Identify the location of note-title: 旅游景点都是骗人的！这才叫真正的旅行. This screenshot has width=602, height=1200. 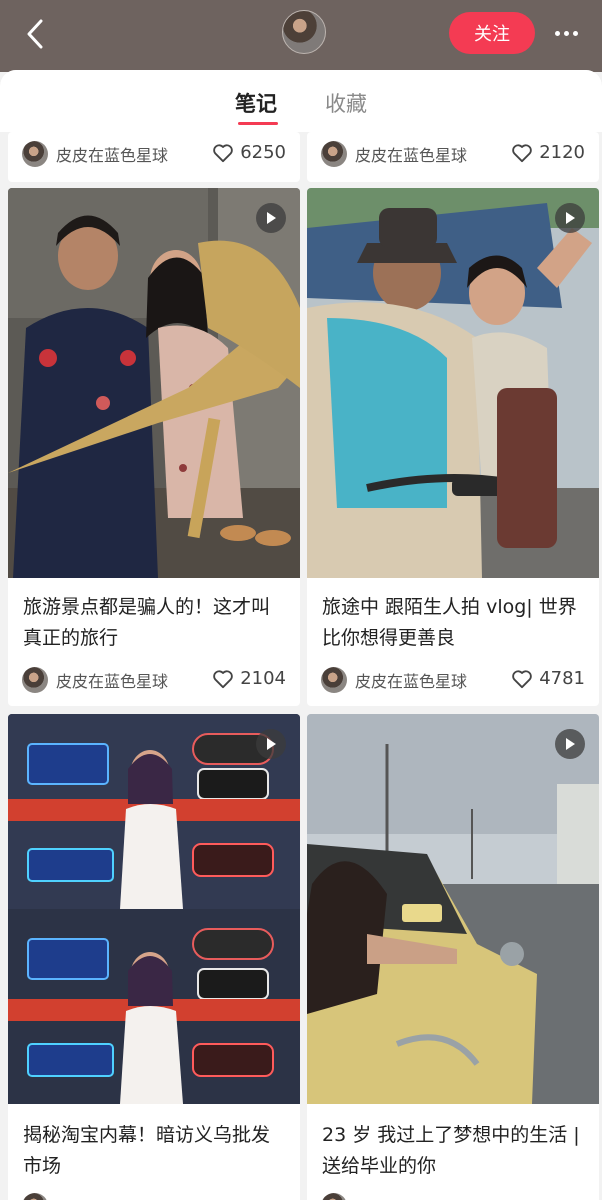
(154, 623).